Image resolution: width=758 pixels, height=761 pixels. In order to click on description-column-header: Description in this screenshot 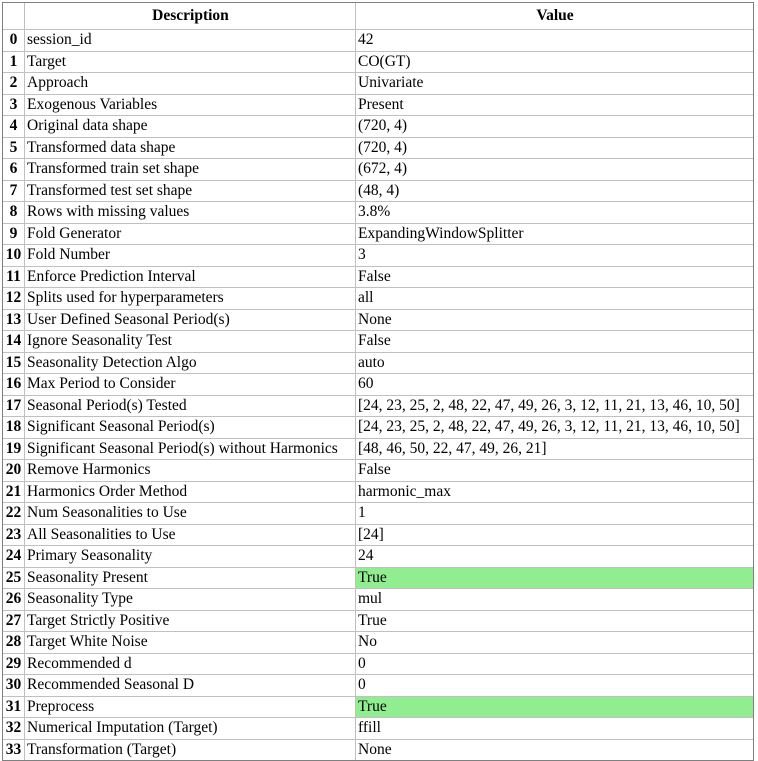, I will do `click(190, 16)`.